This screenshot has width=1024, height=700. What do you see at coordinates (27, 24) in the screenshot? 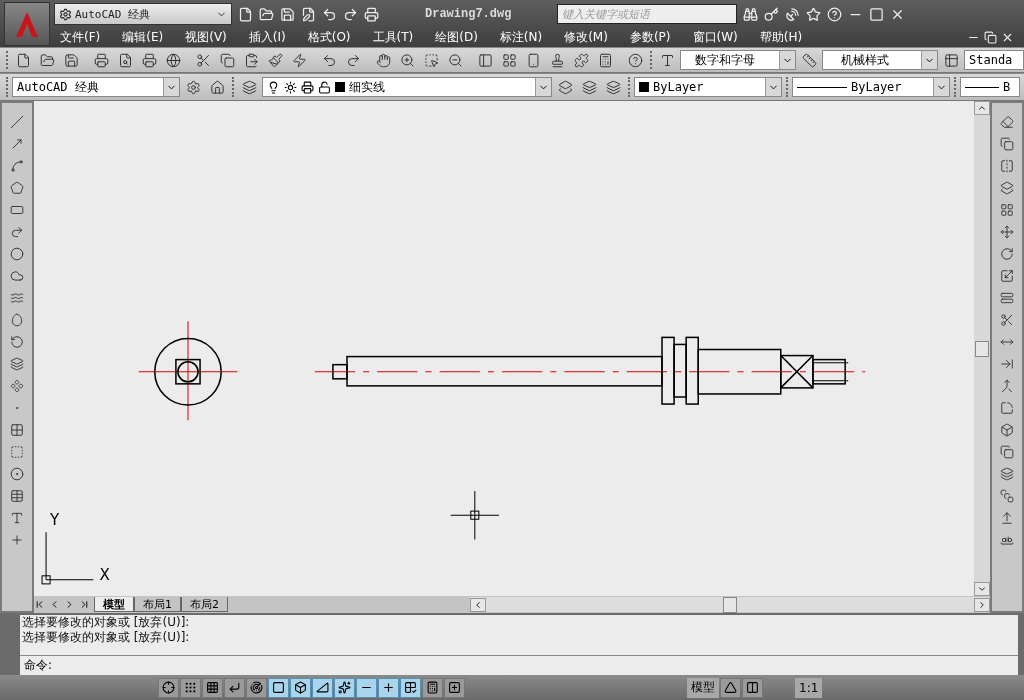
I see `application-menu-button` at bounding box center [27, 24].